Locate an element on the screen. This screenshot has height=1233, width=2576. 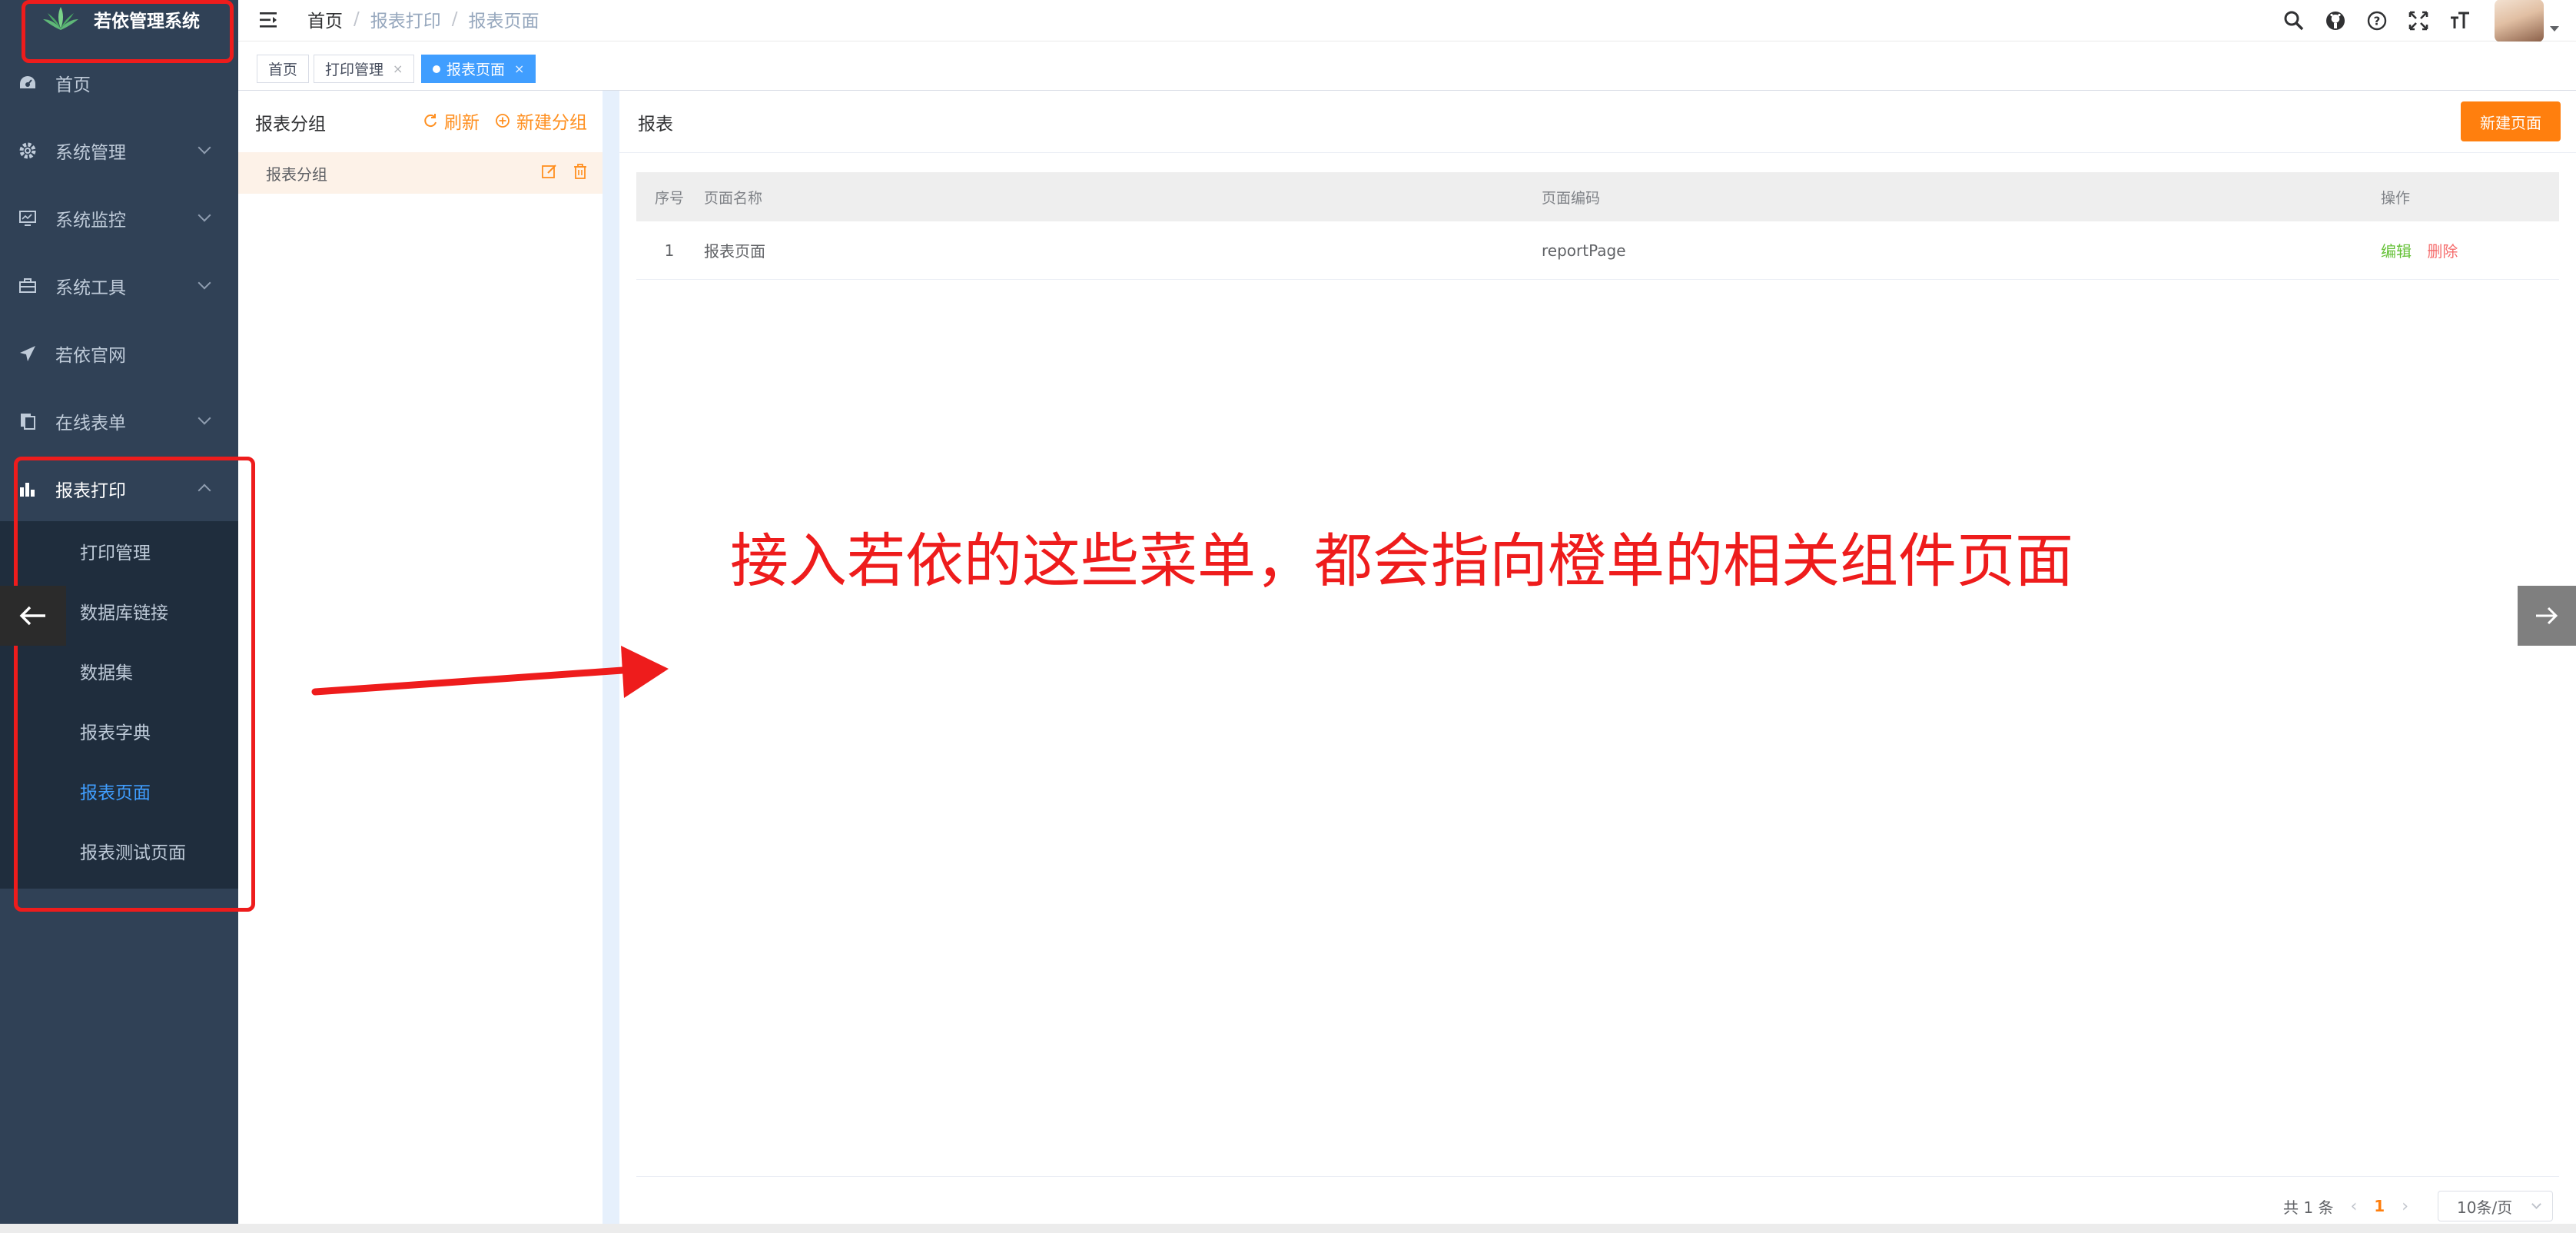
table-header: 序号 页面名称 页面编码 操作 is located at coordinates (1597, 196).